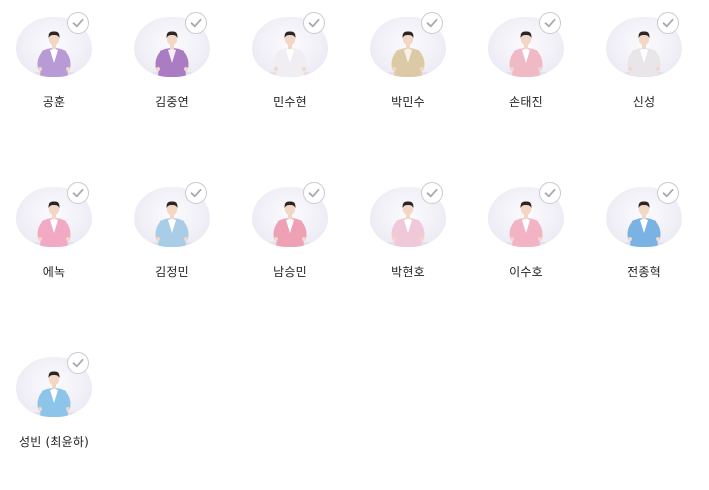 This screenshot has height=490, width=709. I want to click on member-card: 신성, so click(654, 75).